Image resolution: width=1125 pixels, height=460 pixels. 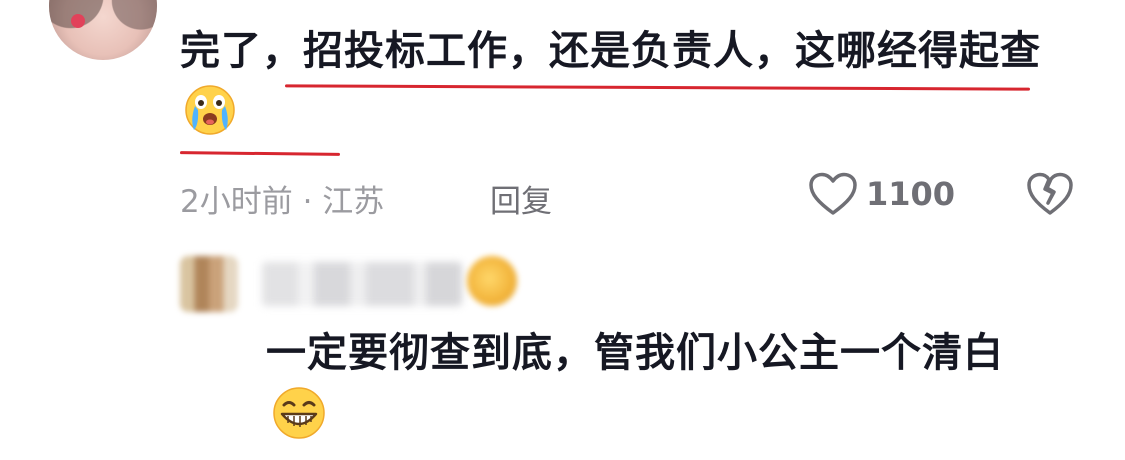 I want to click on commenter-avatar, so click(x=103, y=30).